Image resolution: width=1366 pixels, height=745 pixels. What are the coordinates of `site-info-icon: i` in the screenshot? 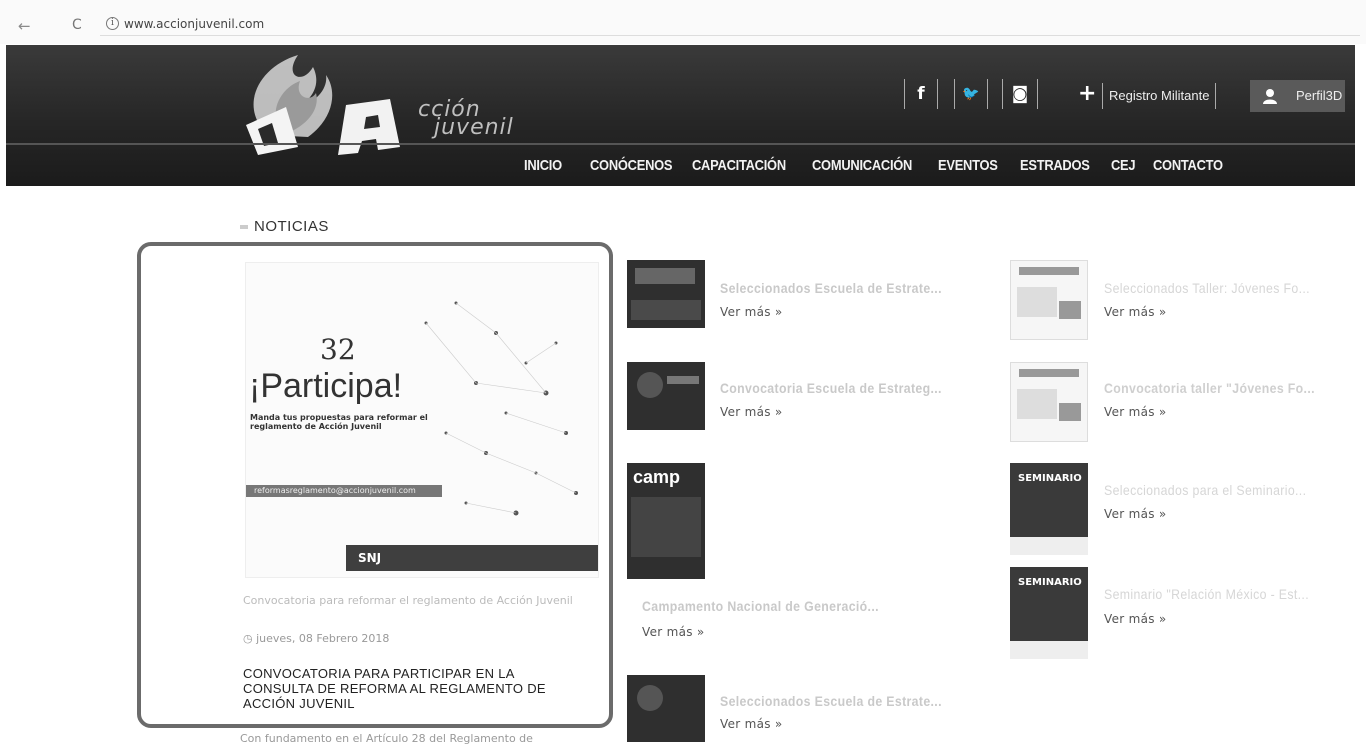 It's located at (112, 23).